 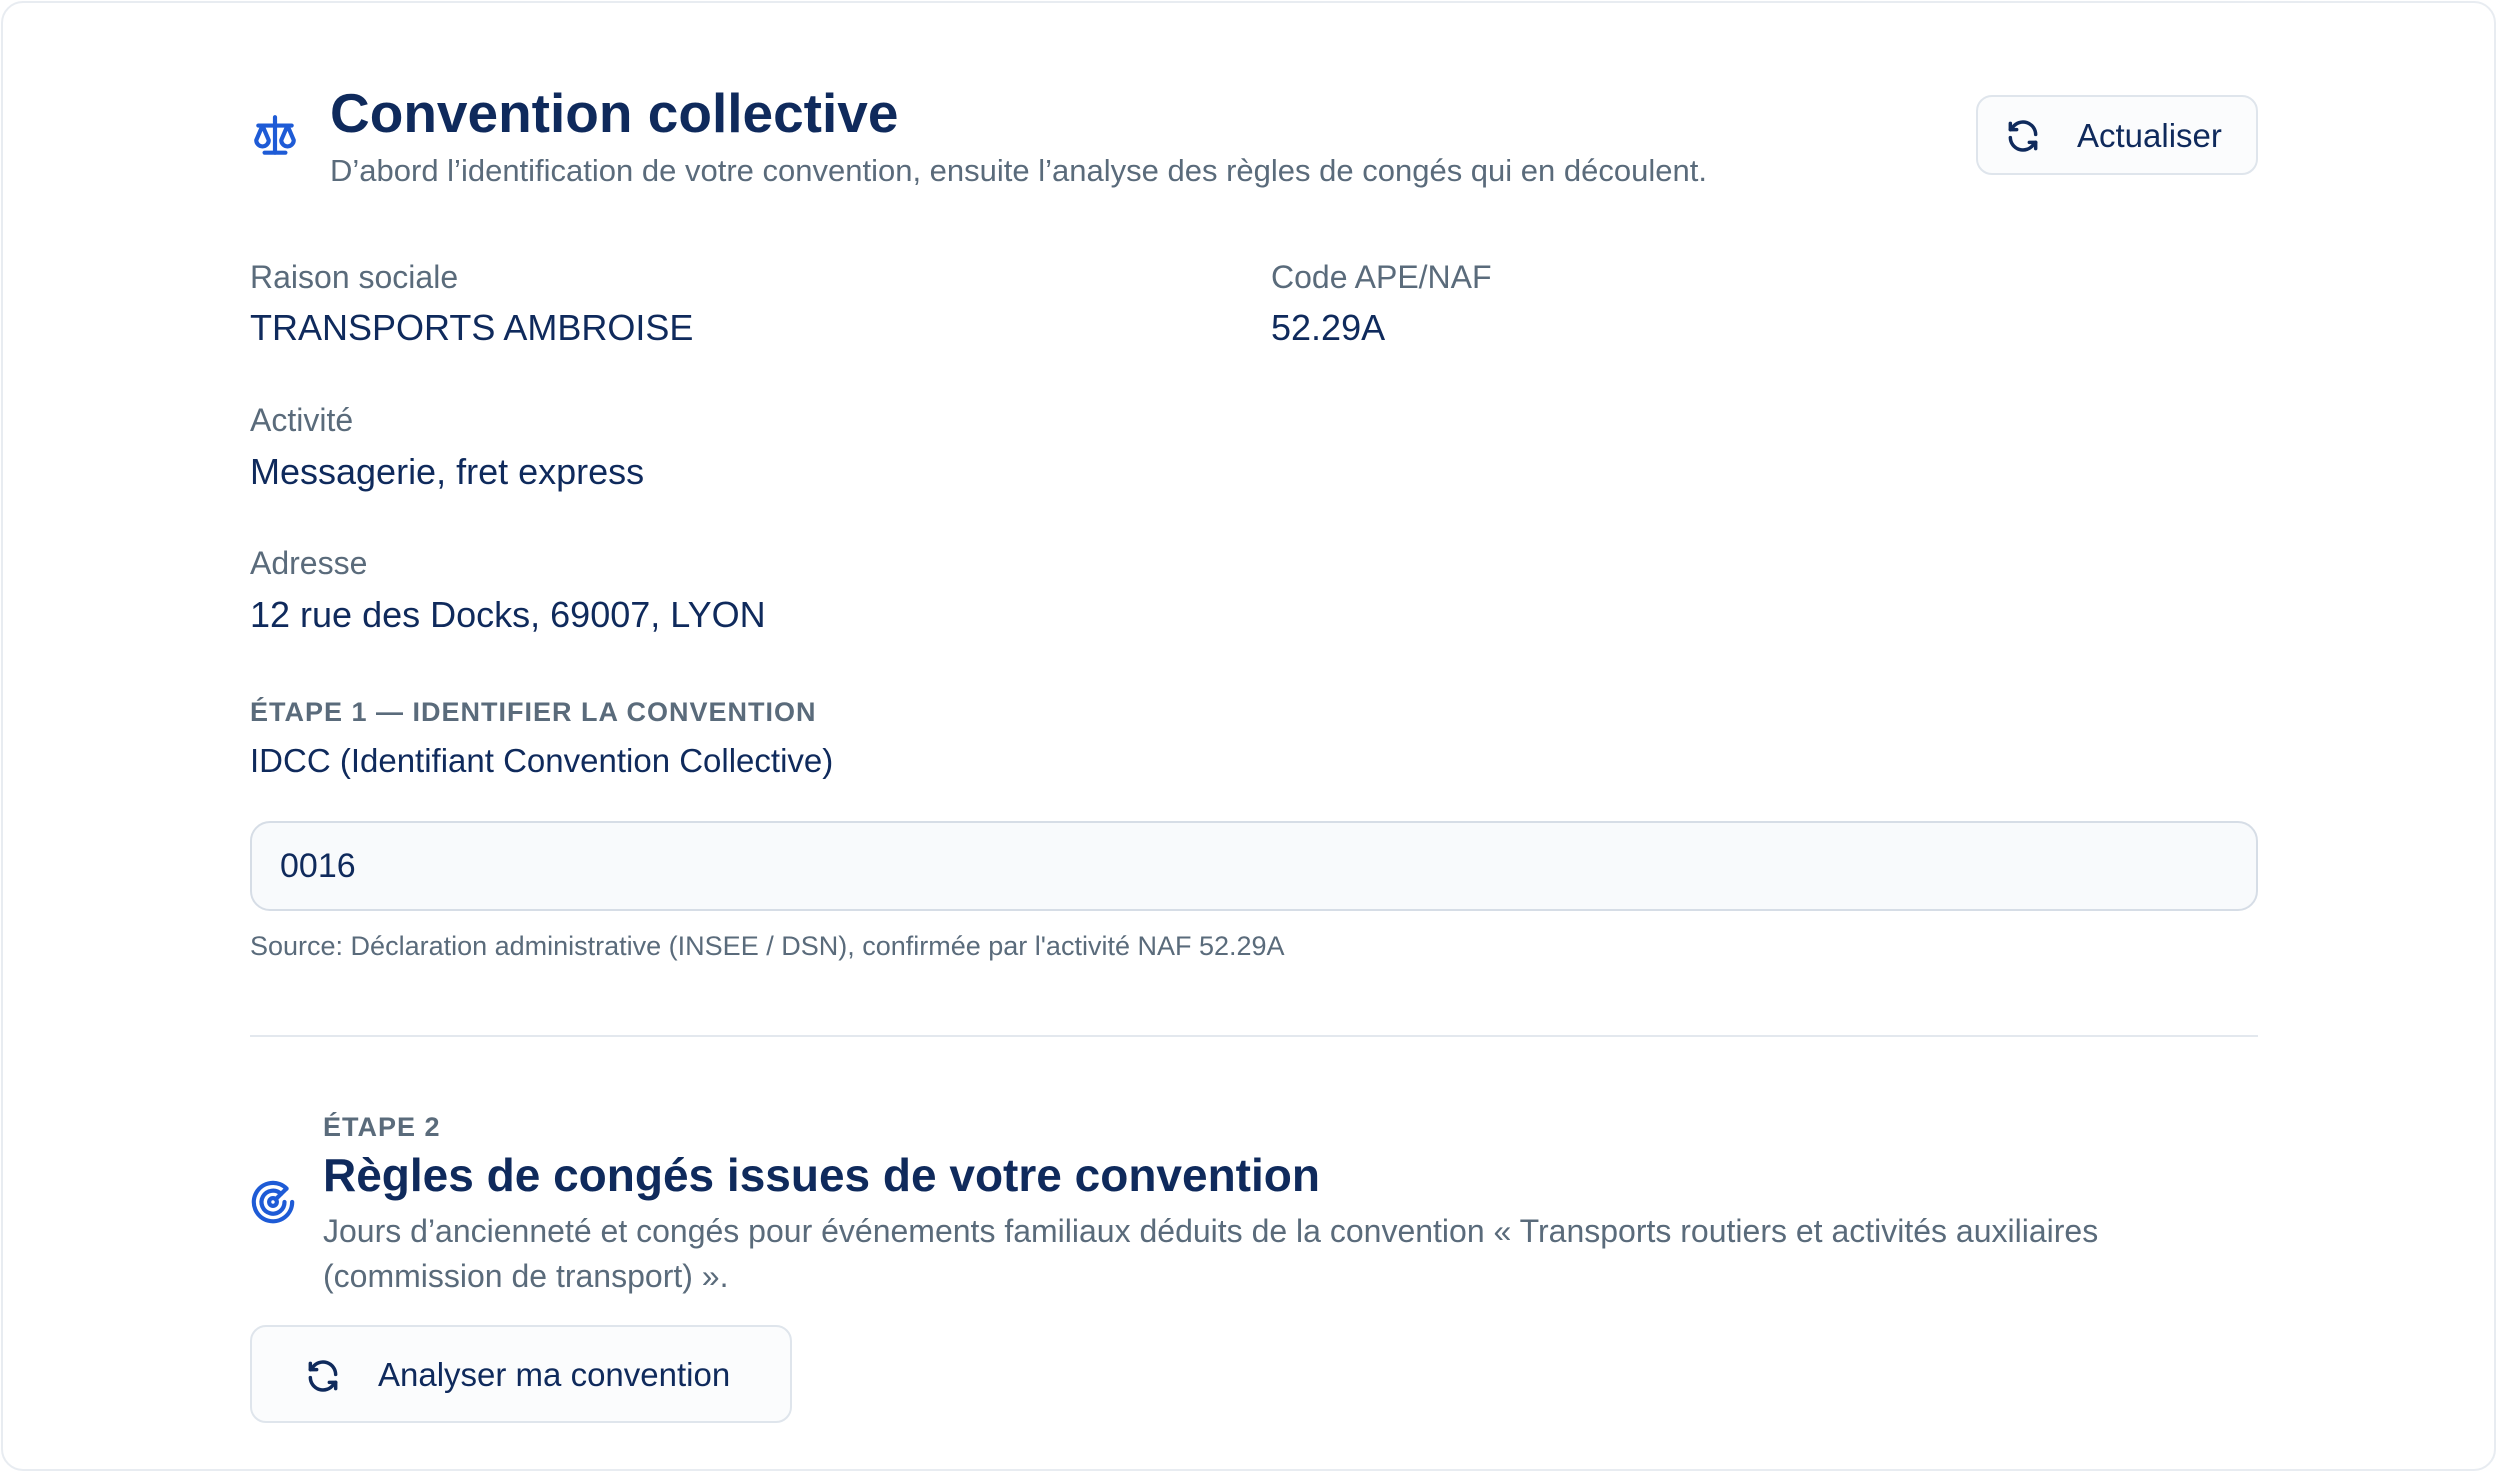 What do you see at coordinates (354, 277) in the screenshot?
I see `raison-sociale-label: Raison sociale` at bounding box center [354, 277].